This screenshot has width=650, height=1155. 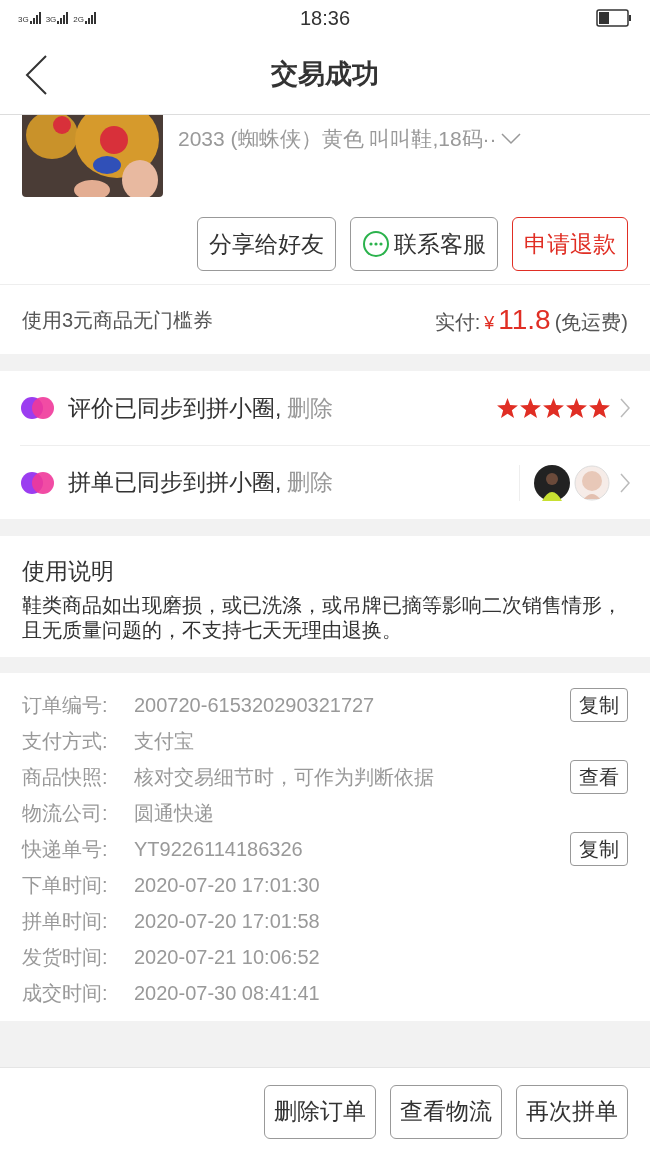 What do you see at coordinates (320, 1111) in the screenshot?
I see `bottom-button: 删除订单` at bounding box center [320, 1111].